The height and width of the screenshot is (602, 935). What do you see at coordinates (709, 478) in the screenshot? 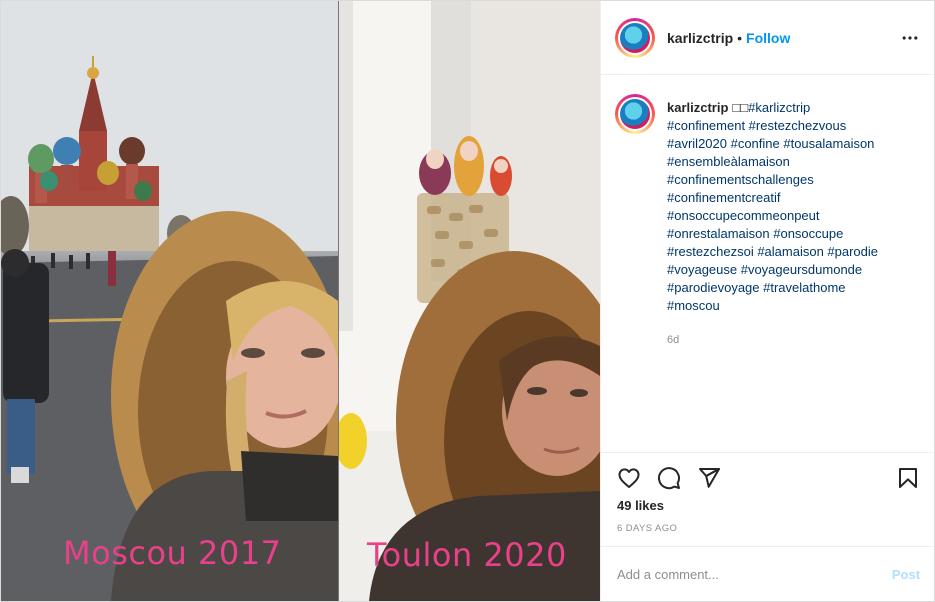
I see `share-icon` at bounding box center [709, 478].